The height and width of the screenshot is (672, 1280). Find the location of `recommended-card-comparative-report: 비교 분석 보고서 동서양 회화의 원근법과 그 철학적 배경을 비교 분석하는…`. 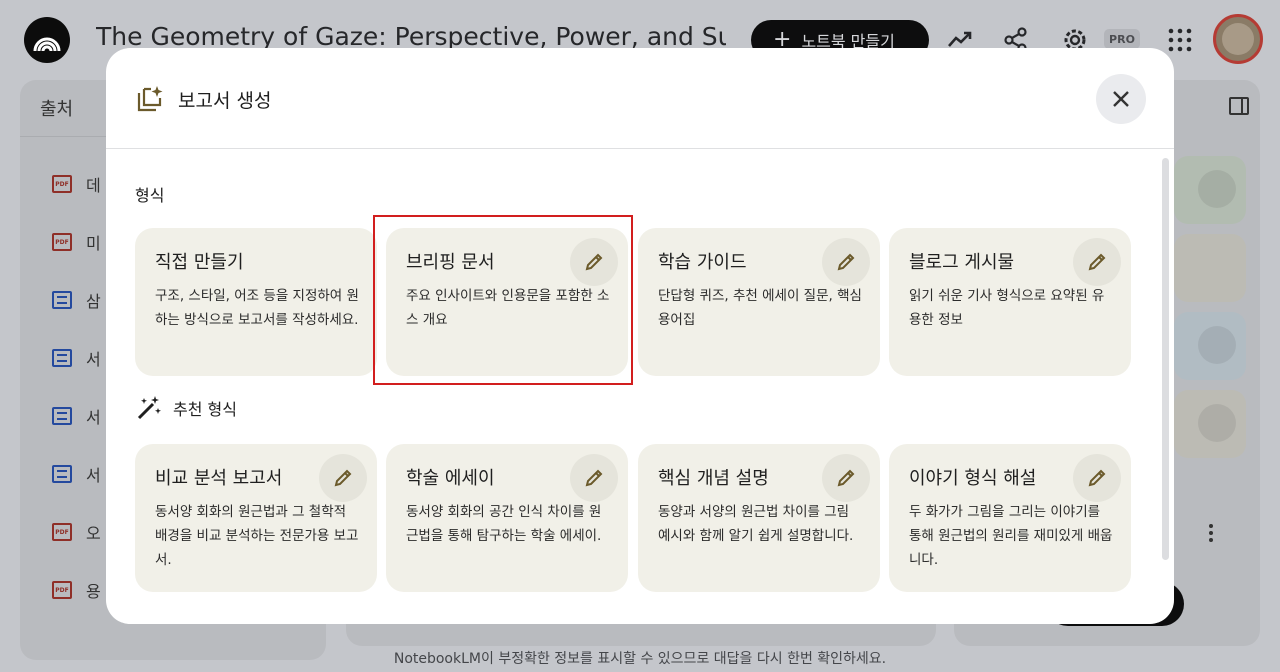

recommended-card-comparative-report: 비교 분석 보고서 동서양 회화의 원근법과 그 철학적 배경을 비교 분석하는… is located at coordinates (256, 518).